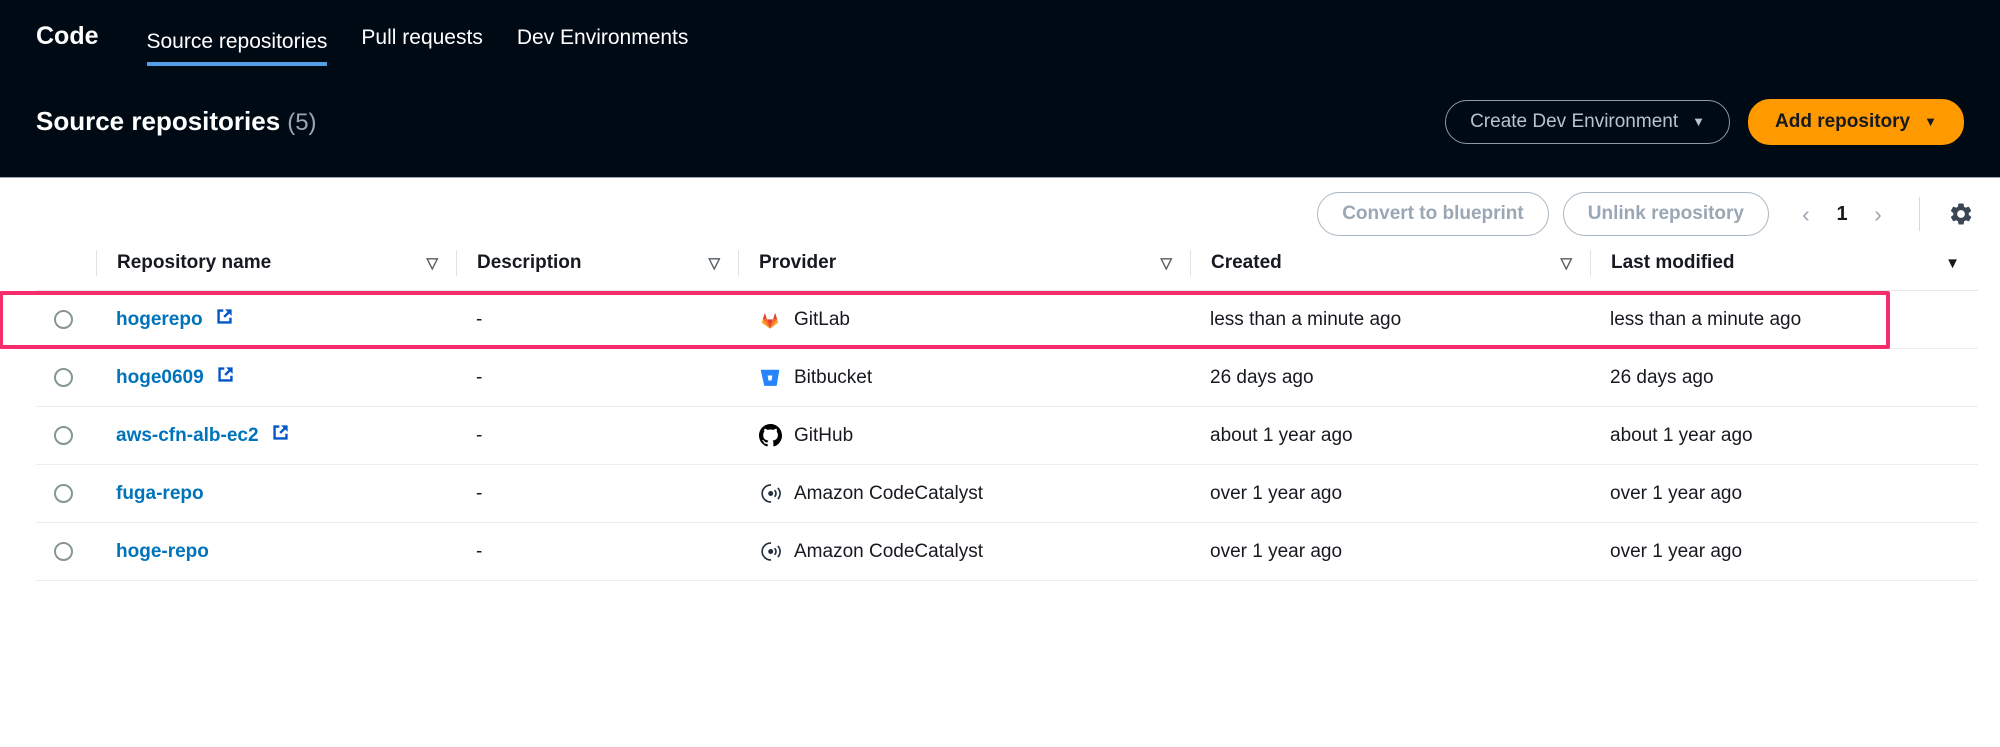 The height and width of the screenshot is (747, 2000). I want to click on row-provider-cell: GitLab, so click(964, 319).